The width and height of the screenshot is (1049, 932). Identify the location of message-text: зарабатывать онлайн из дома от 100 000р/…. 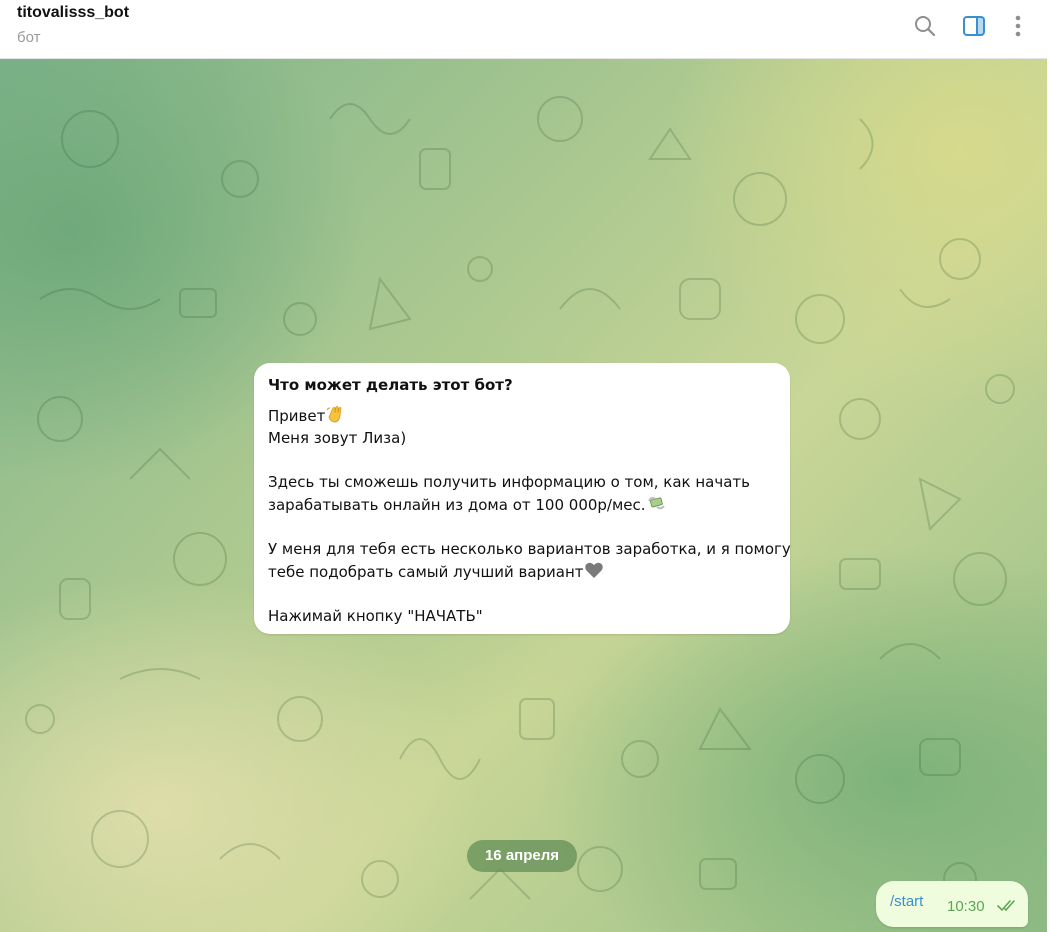
(457, 505).